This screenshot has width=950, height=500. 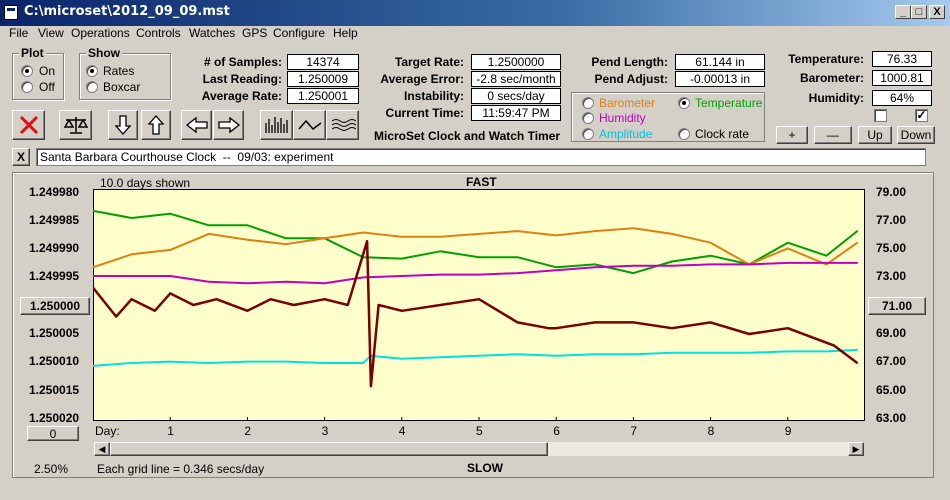 What do you see at coordinates (75, 125) in the screenshot?
I see `balance-button` at bounding box center [75, 125].